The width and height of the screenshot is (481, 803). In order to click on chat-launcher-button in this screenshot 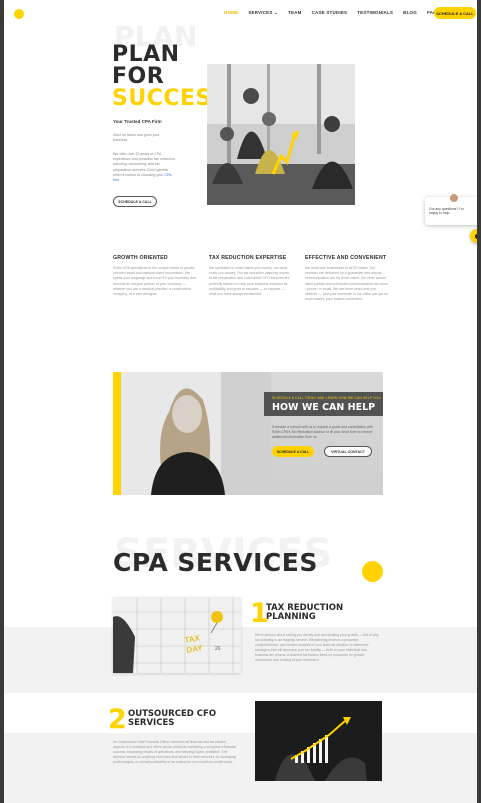, I will do `click(473, 236)`.